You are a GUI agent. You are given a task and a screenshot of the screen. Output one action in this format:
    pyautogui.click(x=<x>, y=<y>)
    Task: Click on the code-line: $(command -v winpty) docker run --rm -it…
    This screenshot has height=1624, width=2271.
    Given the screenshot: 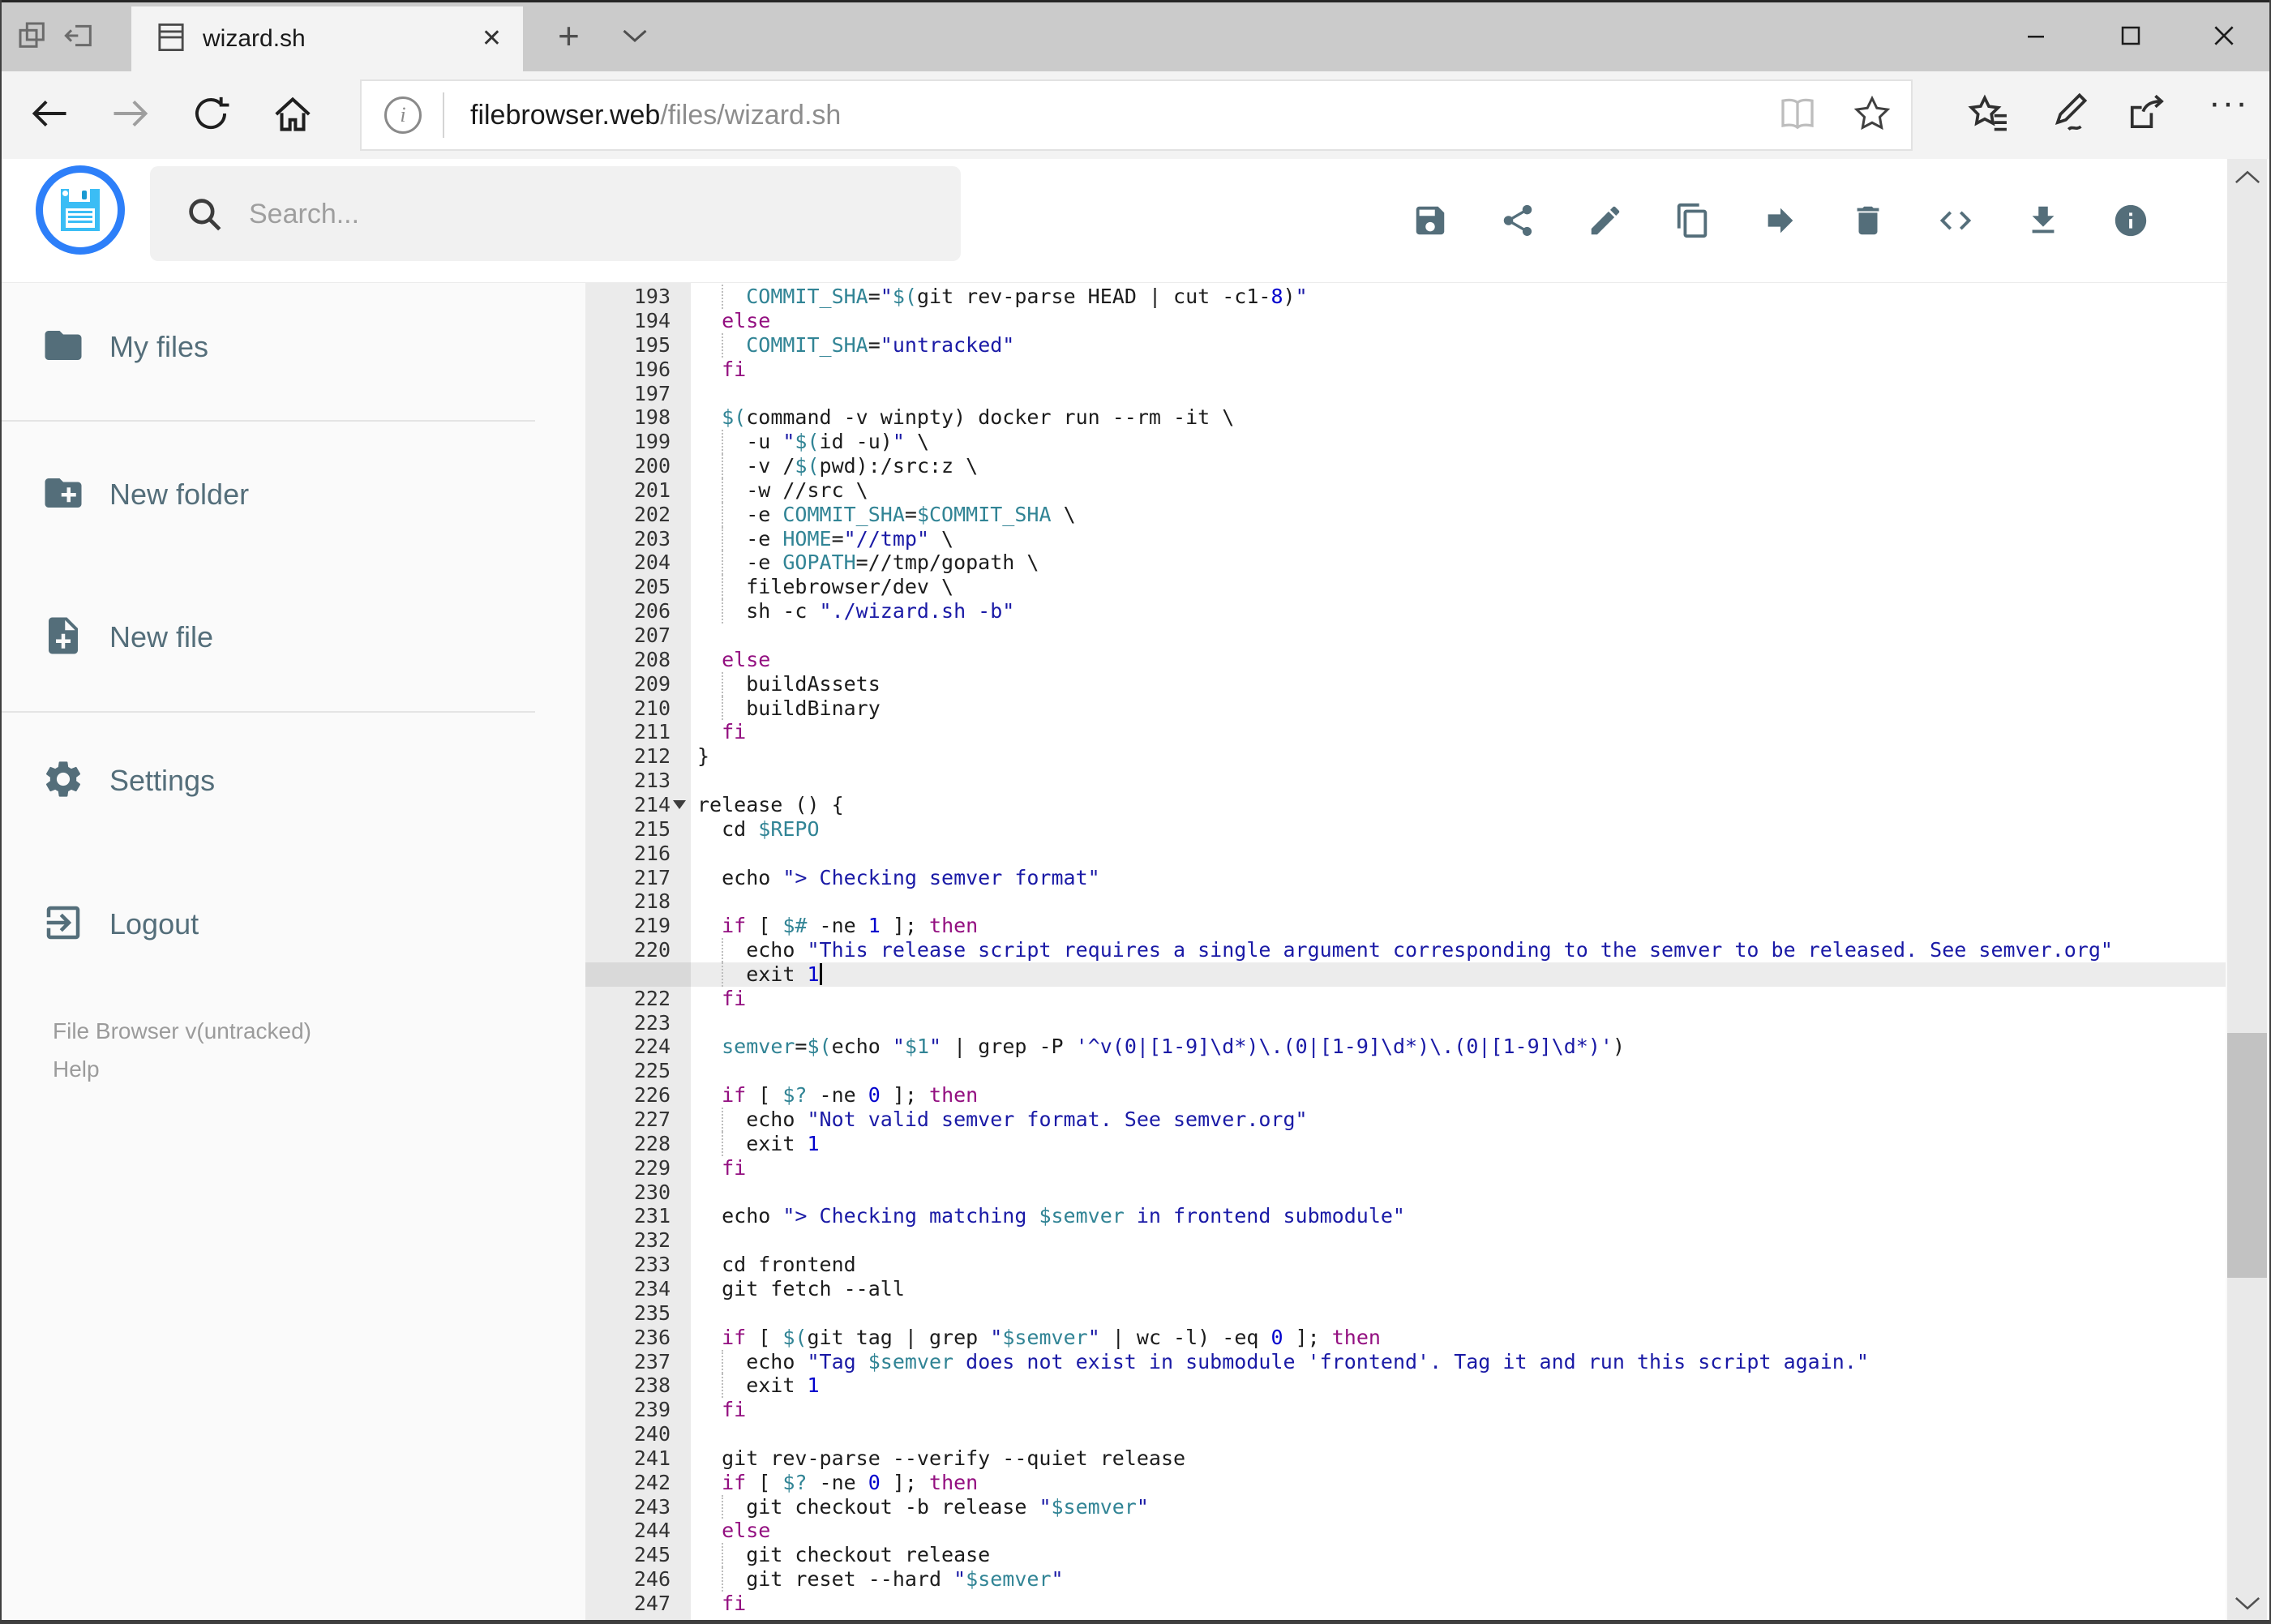 What is the action you would take?
    pyautogui.click(x=966, y=417)
    